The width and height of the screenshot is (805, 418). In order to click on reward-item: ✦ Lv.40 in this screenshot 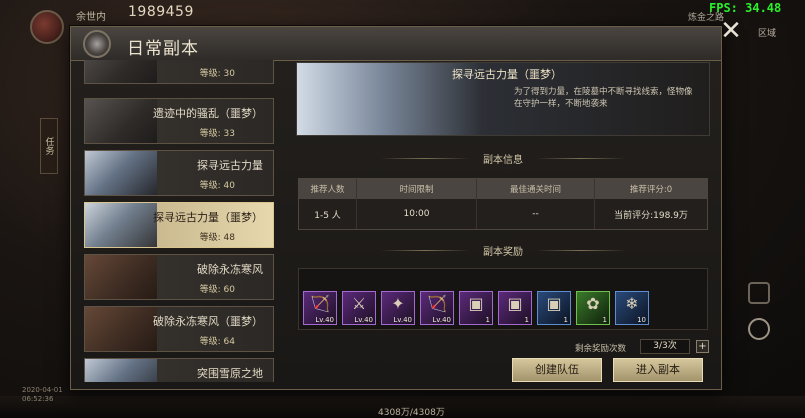, I will do `click(398, 308)`.